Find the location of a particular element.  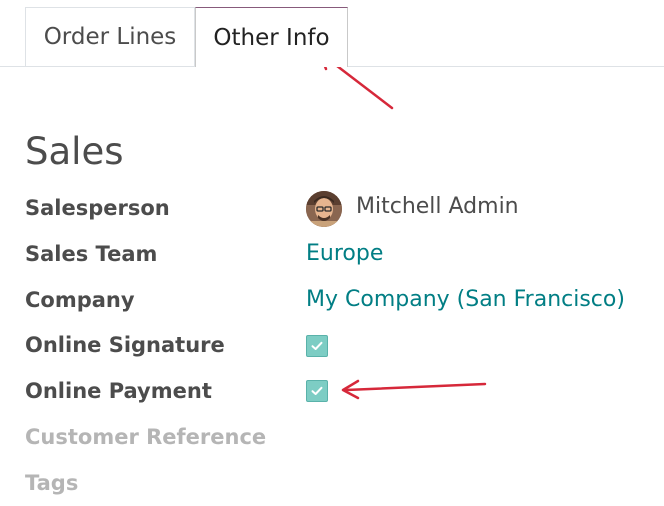

sales-team-value: Europe is located at coordinates (344, 254).